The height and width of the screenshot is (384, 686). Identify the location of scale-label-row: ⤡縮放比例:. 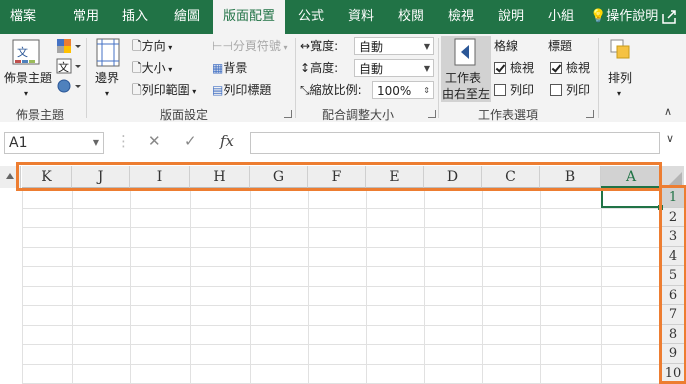
(331, 90).